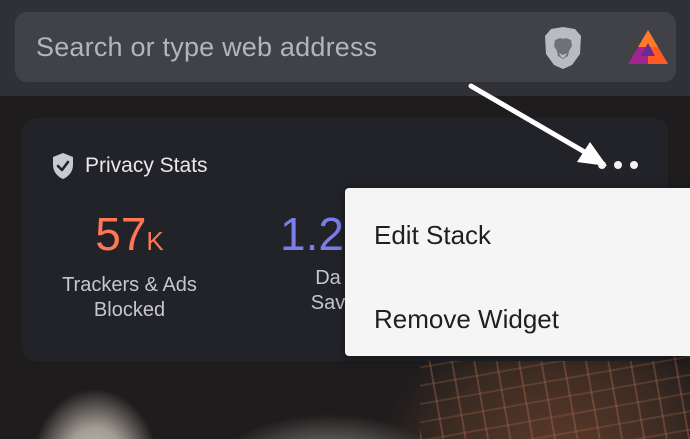 The image size is (690, 439). Describe the element at coordinates (63, 166) in the screenshot. I see `shield-check-icon` at that location.